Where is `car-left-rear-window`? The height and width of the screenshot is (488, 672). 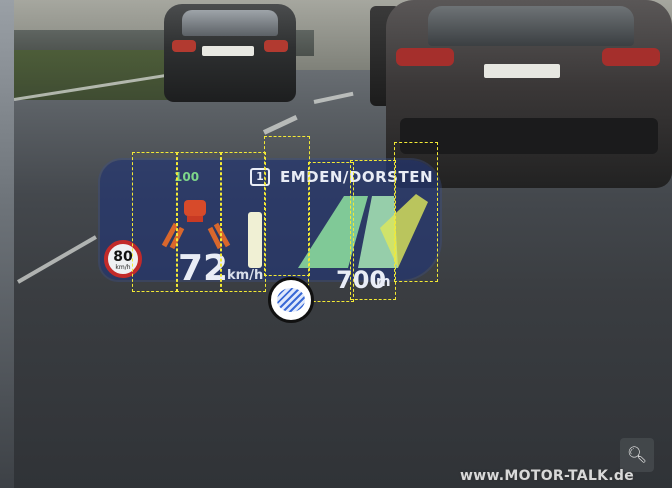 car-left-rear-window is located at coordinates (230, 23).